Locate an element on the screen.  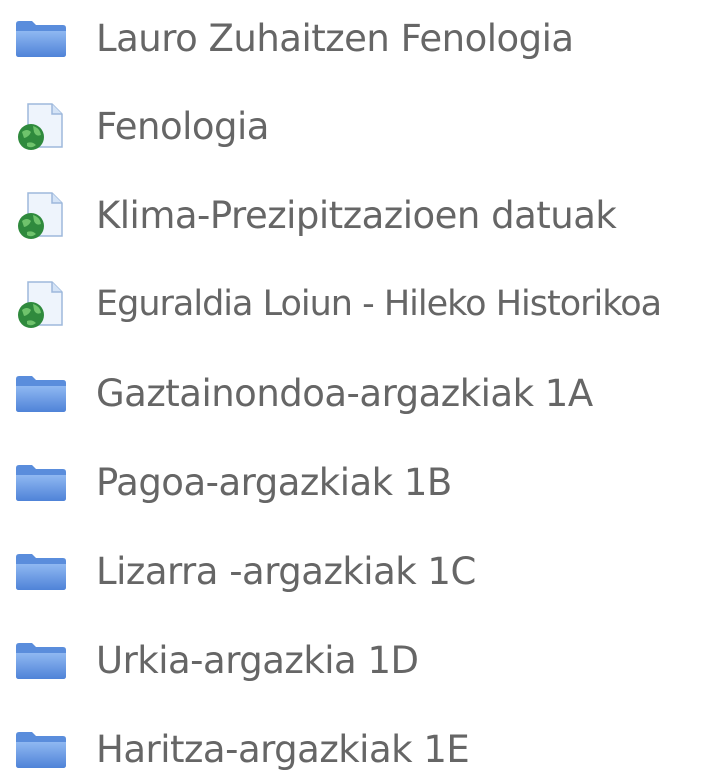
list-item-folder: Gaztainondoa-argazkiak 1A is located at coordinates (366, 393).